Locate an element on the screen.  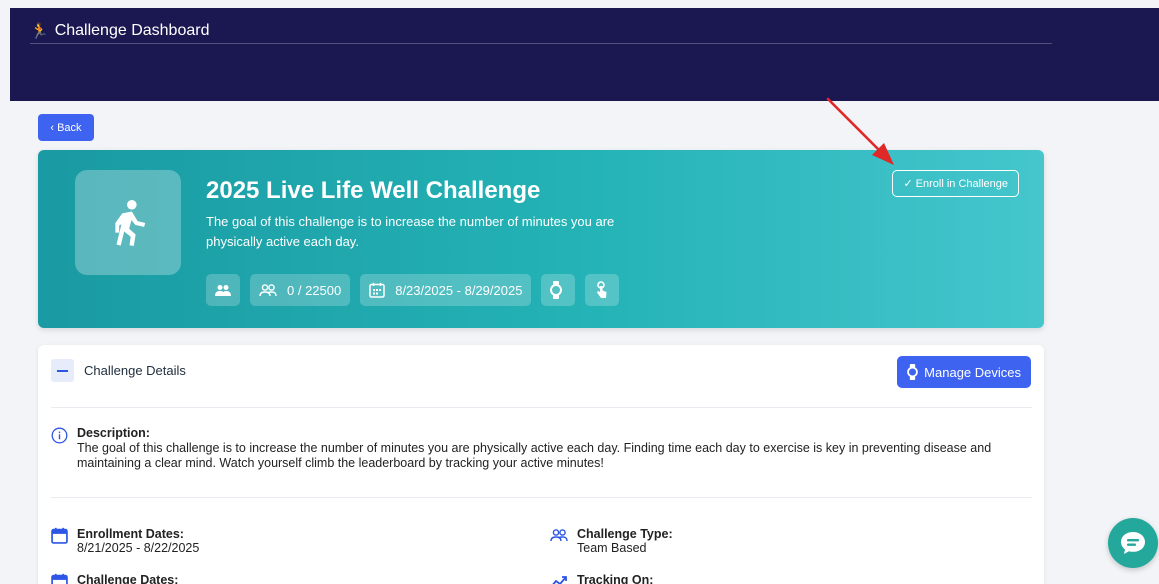
participants-chip: 0 / 22500 is located at coordinates (300, 290).